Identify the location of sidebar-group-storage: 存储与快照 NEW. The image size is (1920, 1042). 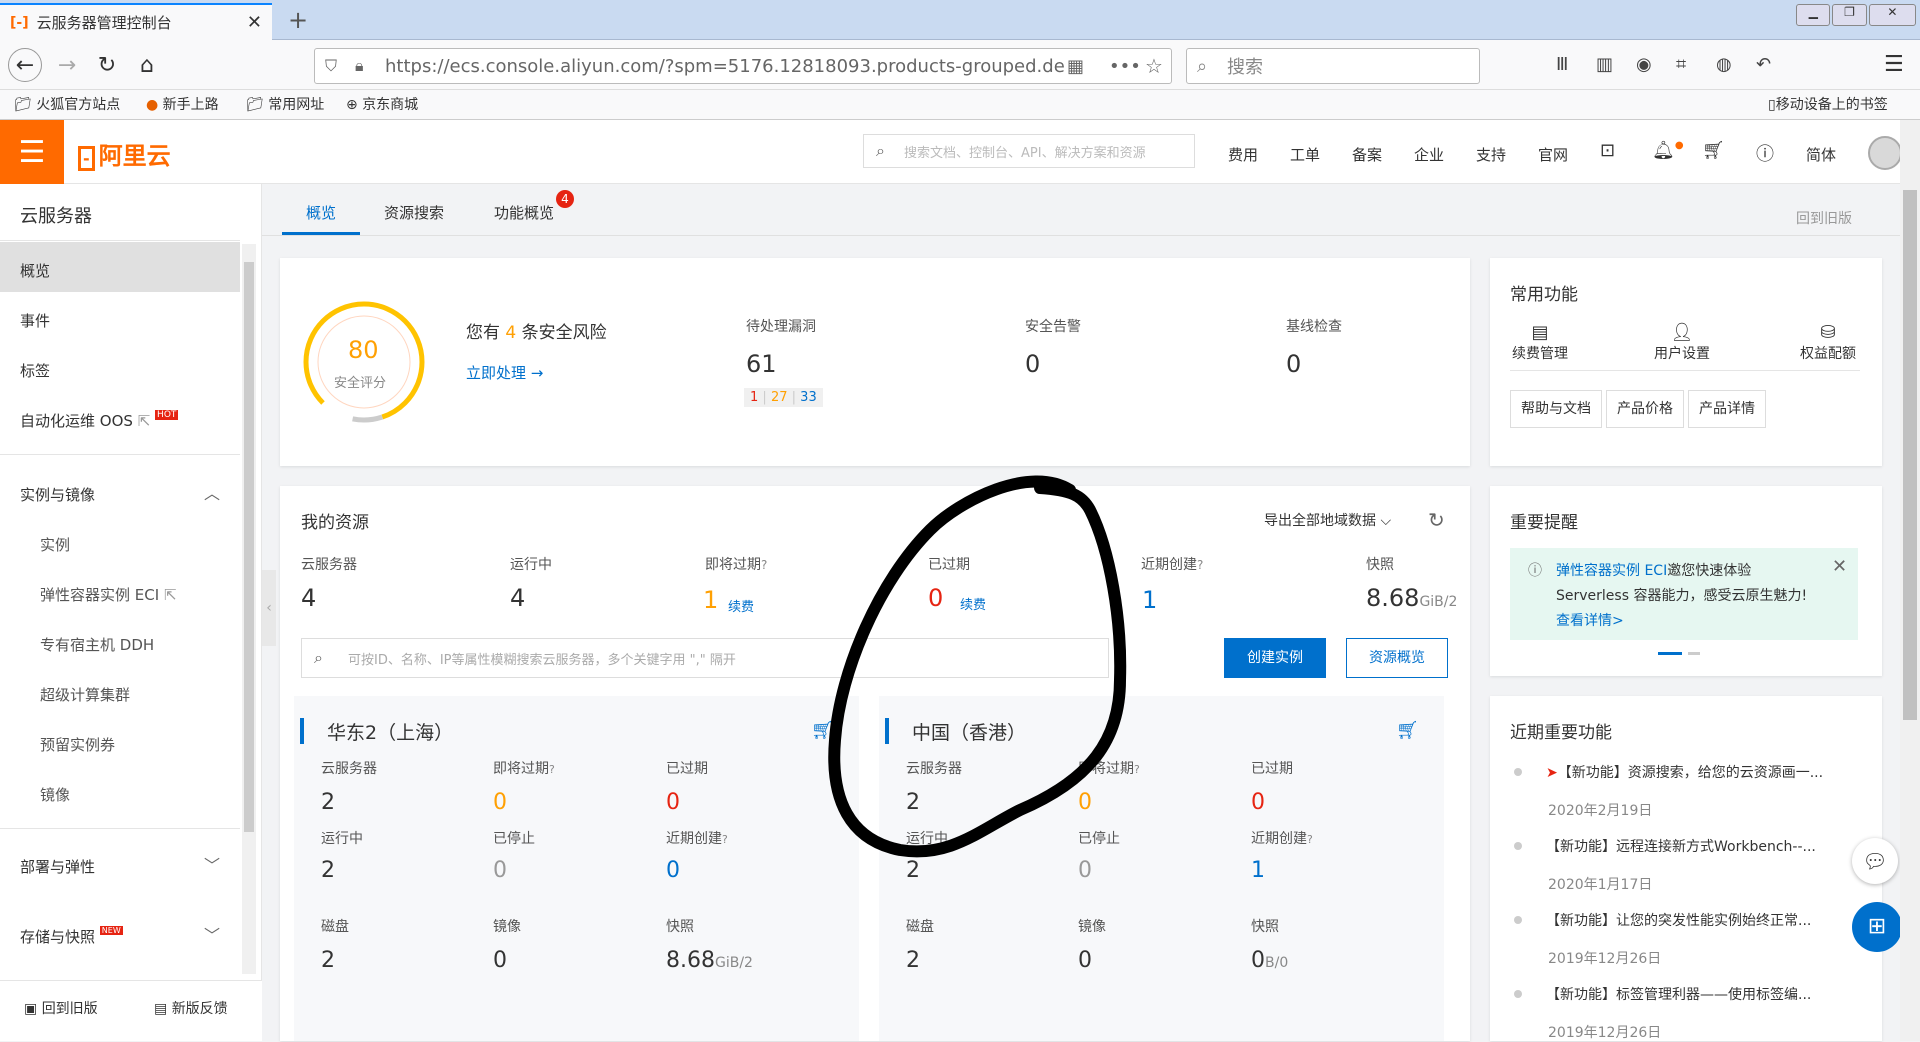
(71, 936).